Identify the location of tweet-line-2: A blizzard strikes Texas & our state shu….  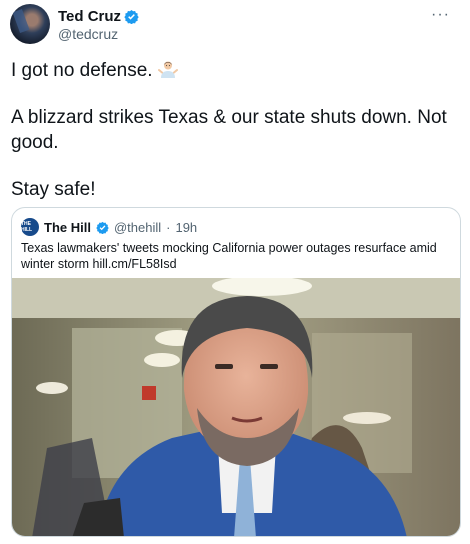
(229, 130).